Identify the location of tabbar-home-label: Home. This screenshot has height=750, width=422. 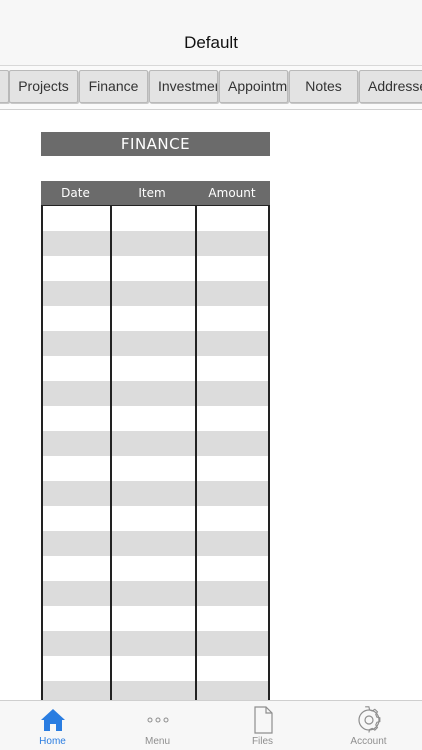
(52, 741).